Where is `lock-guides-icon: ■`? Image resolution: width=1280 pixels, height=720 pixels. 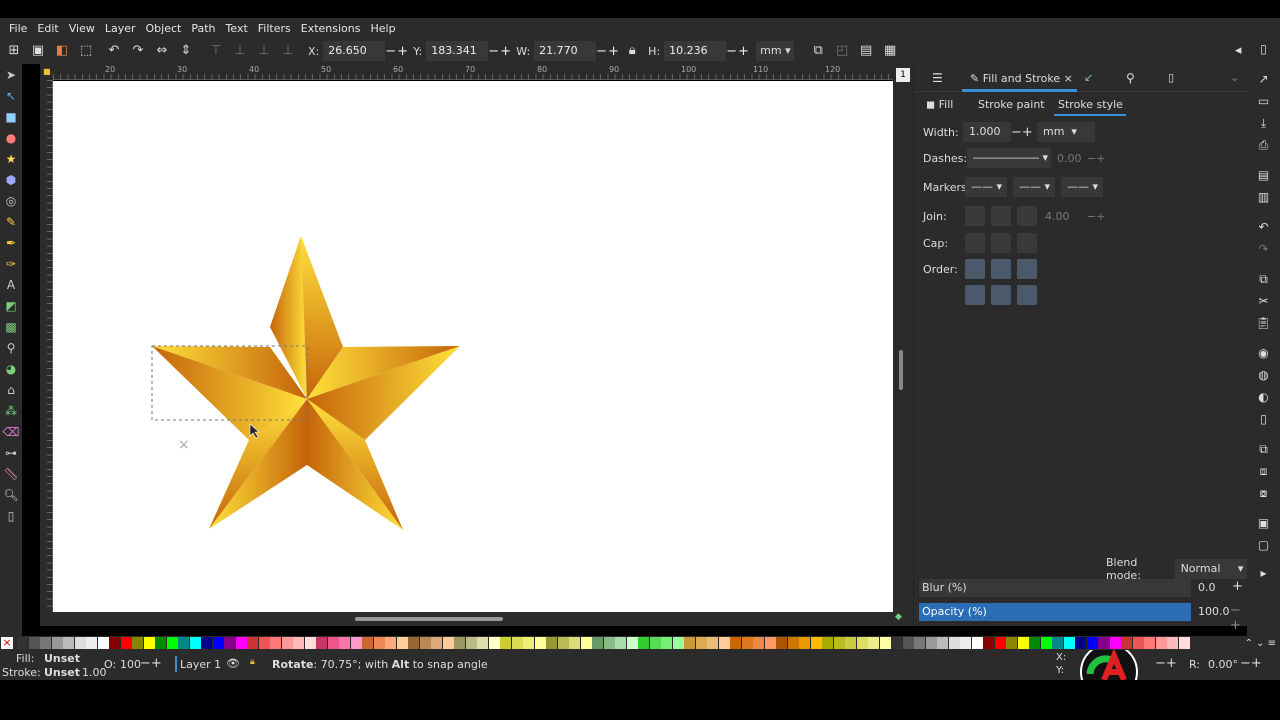
lock-guides-icon: ■ is located at coordinates (47, 71).